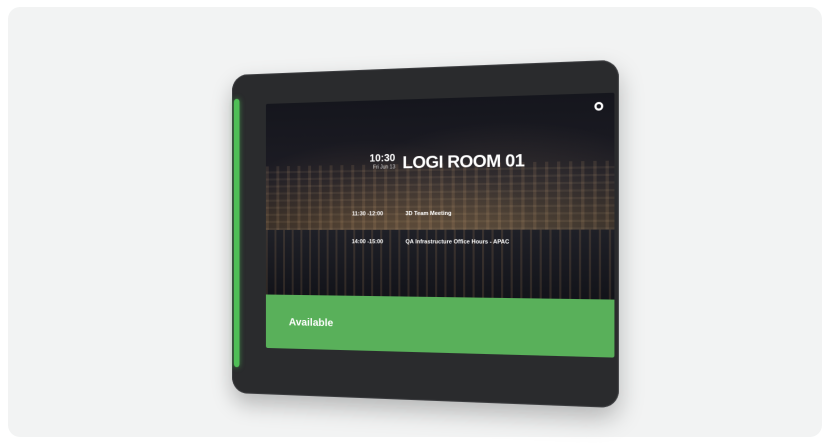 The image size is (830, 444). I want to click on meeting-time: 11:30 -12:00, so click(368, 214).